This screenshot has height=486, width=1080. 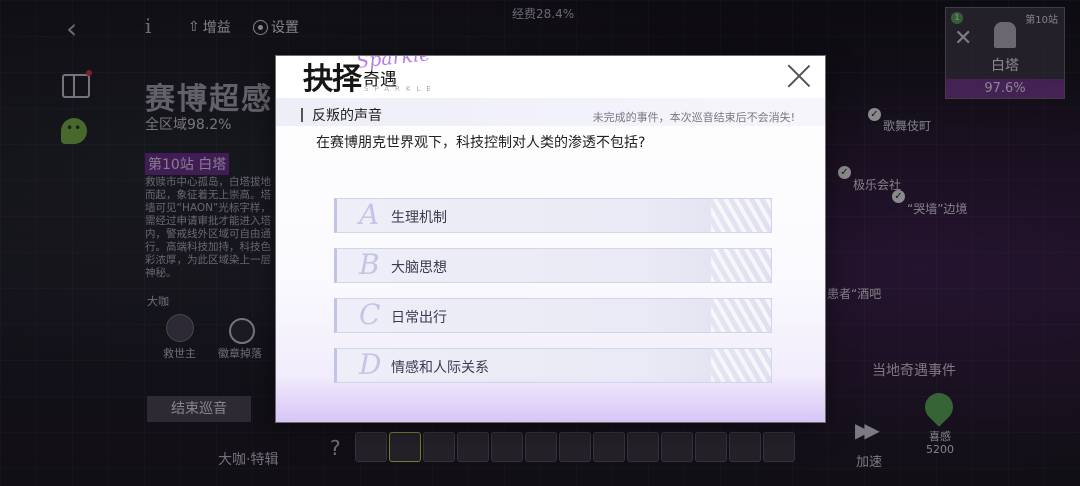 What do you see at coordinates (553, 215) in the screenshot?
I see `option-a-button: A 生理机制` at bounding box center [553, 215].